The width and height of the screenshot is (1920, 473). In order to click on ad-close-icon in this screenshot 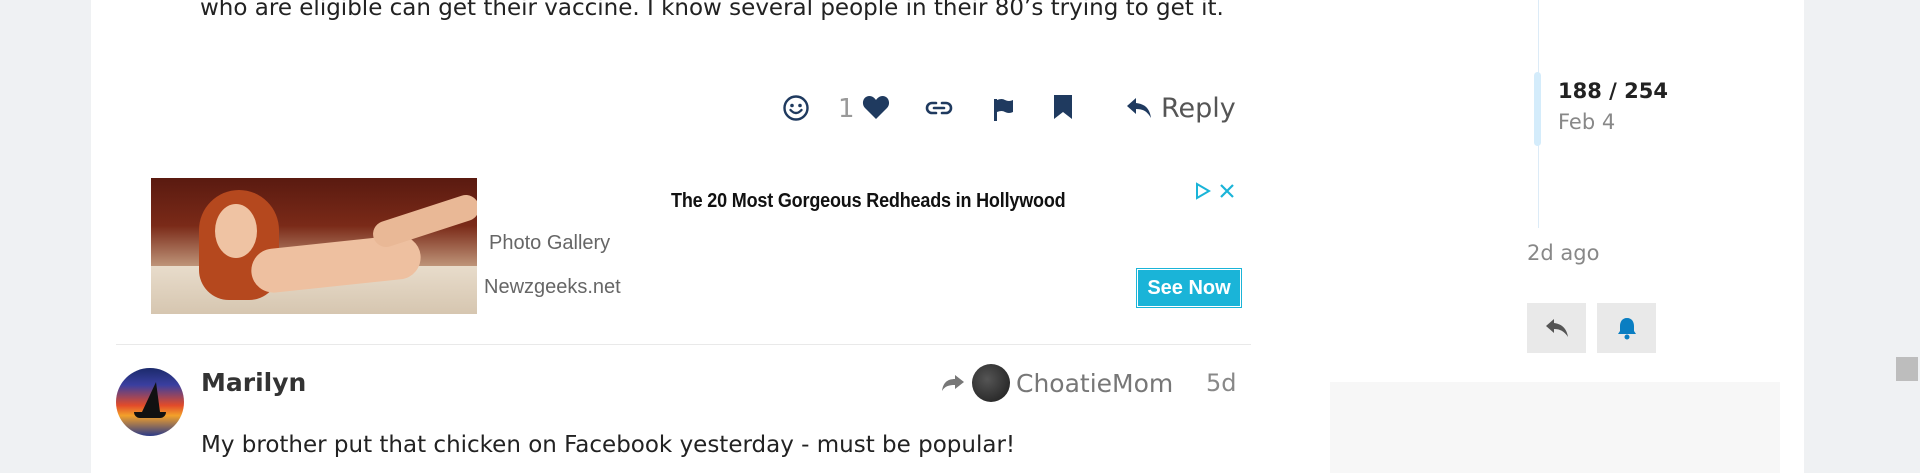, I will do `click(1227, 191)`.